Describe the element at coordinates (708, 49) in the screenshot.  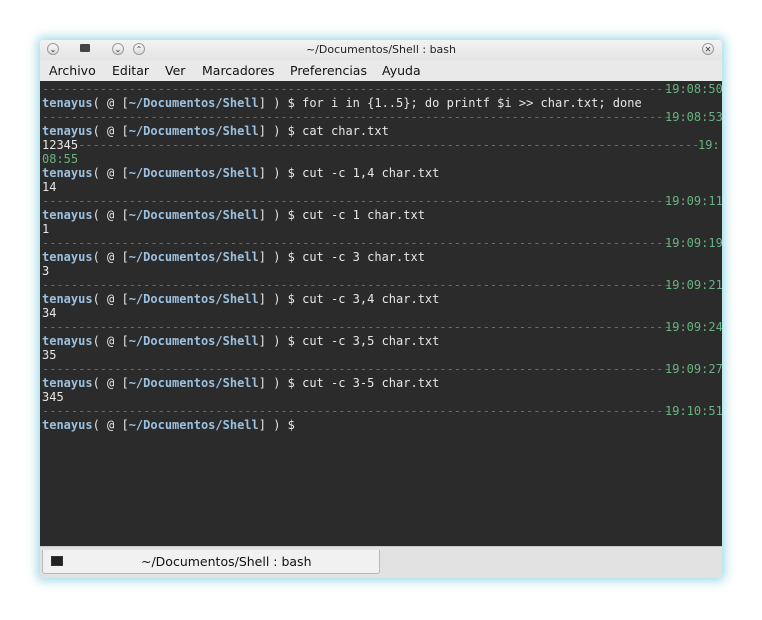
I see `close-icon: ✕` at that location.